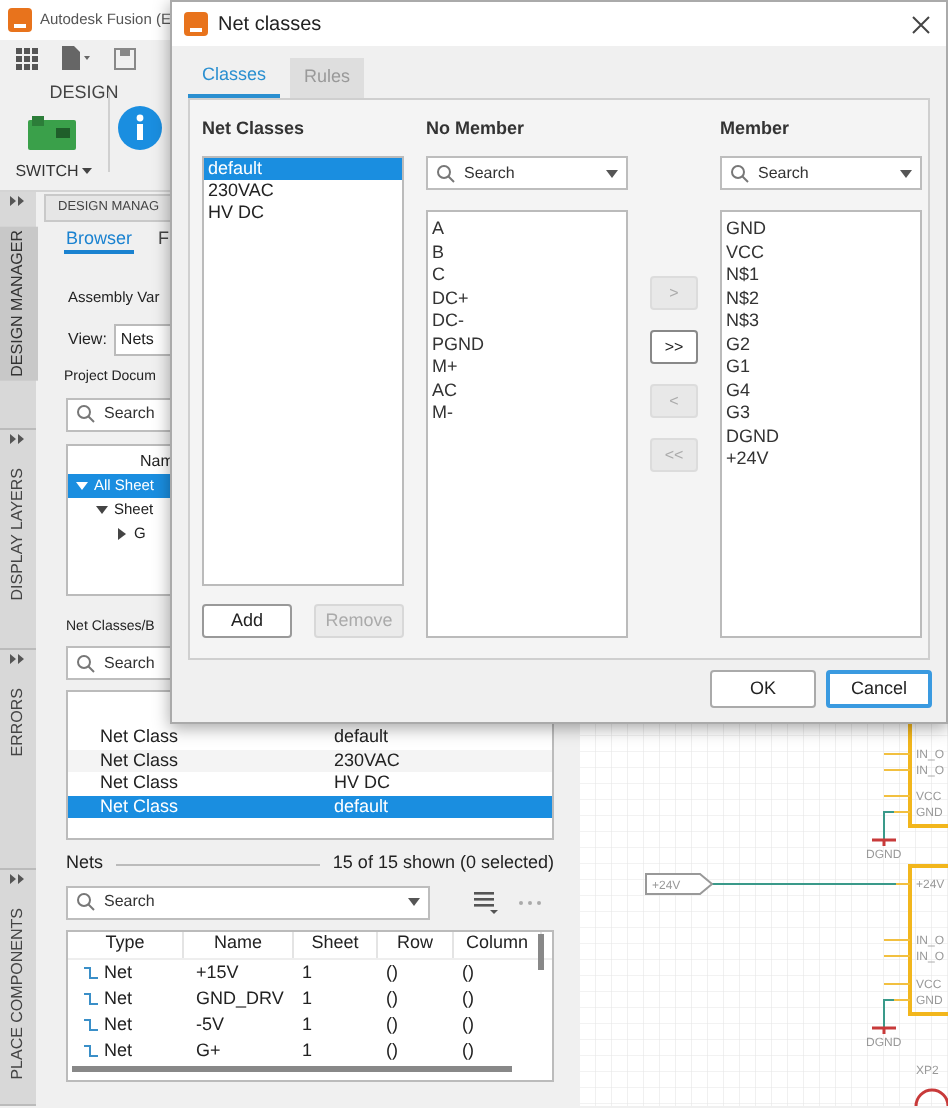  What do you see at coordinates (217, 971) in the screenshot?
I see `table-cell: +15V` at bounding box center [217, 971].